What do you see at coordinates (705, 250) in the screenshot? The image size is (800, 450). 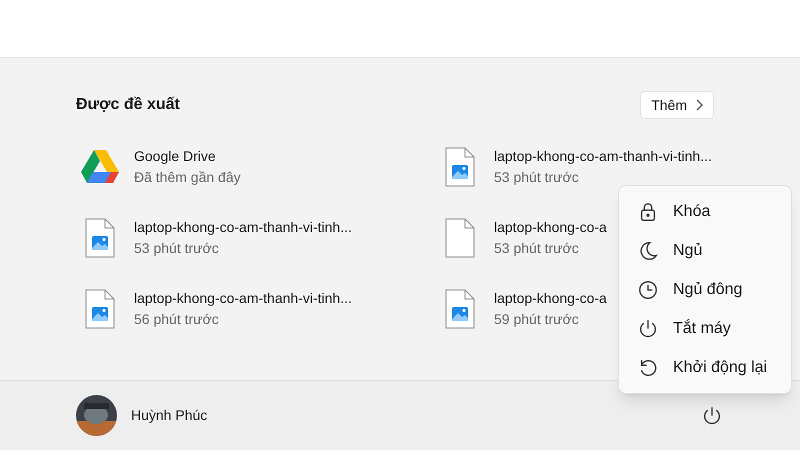 I see `power-menu-item: Ngủ` at bounding box center [705, 250].